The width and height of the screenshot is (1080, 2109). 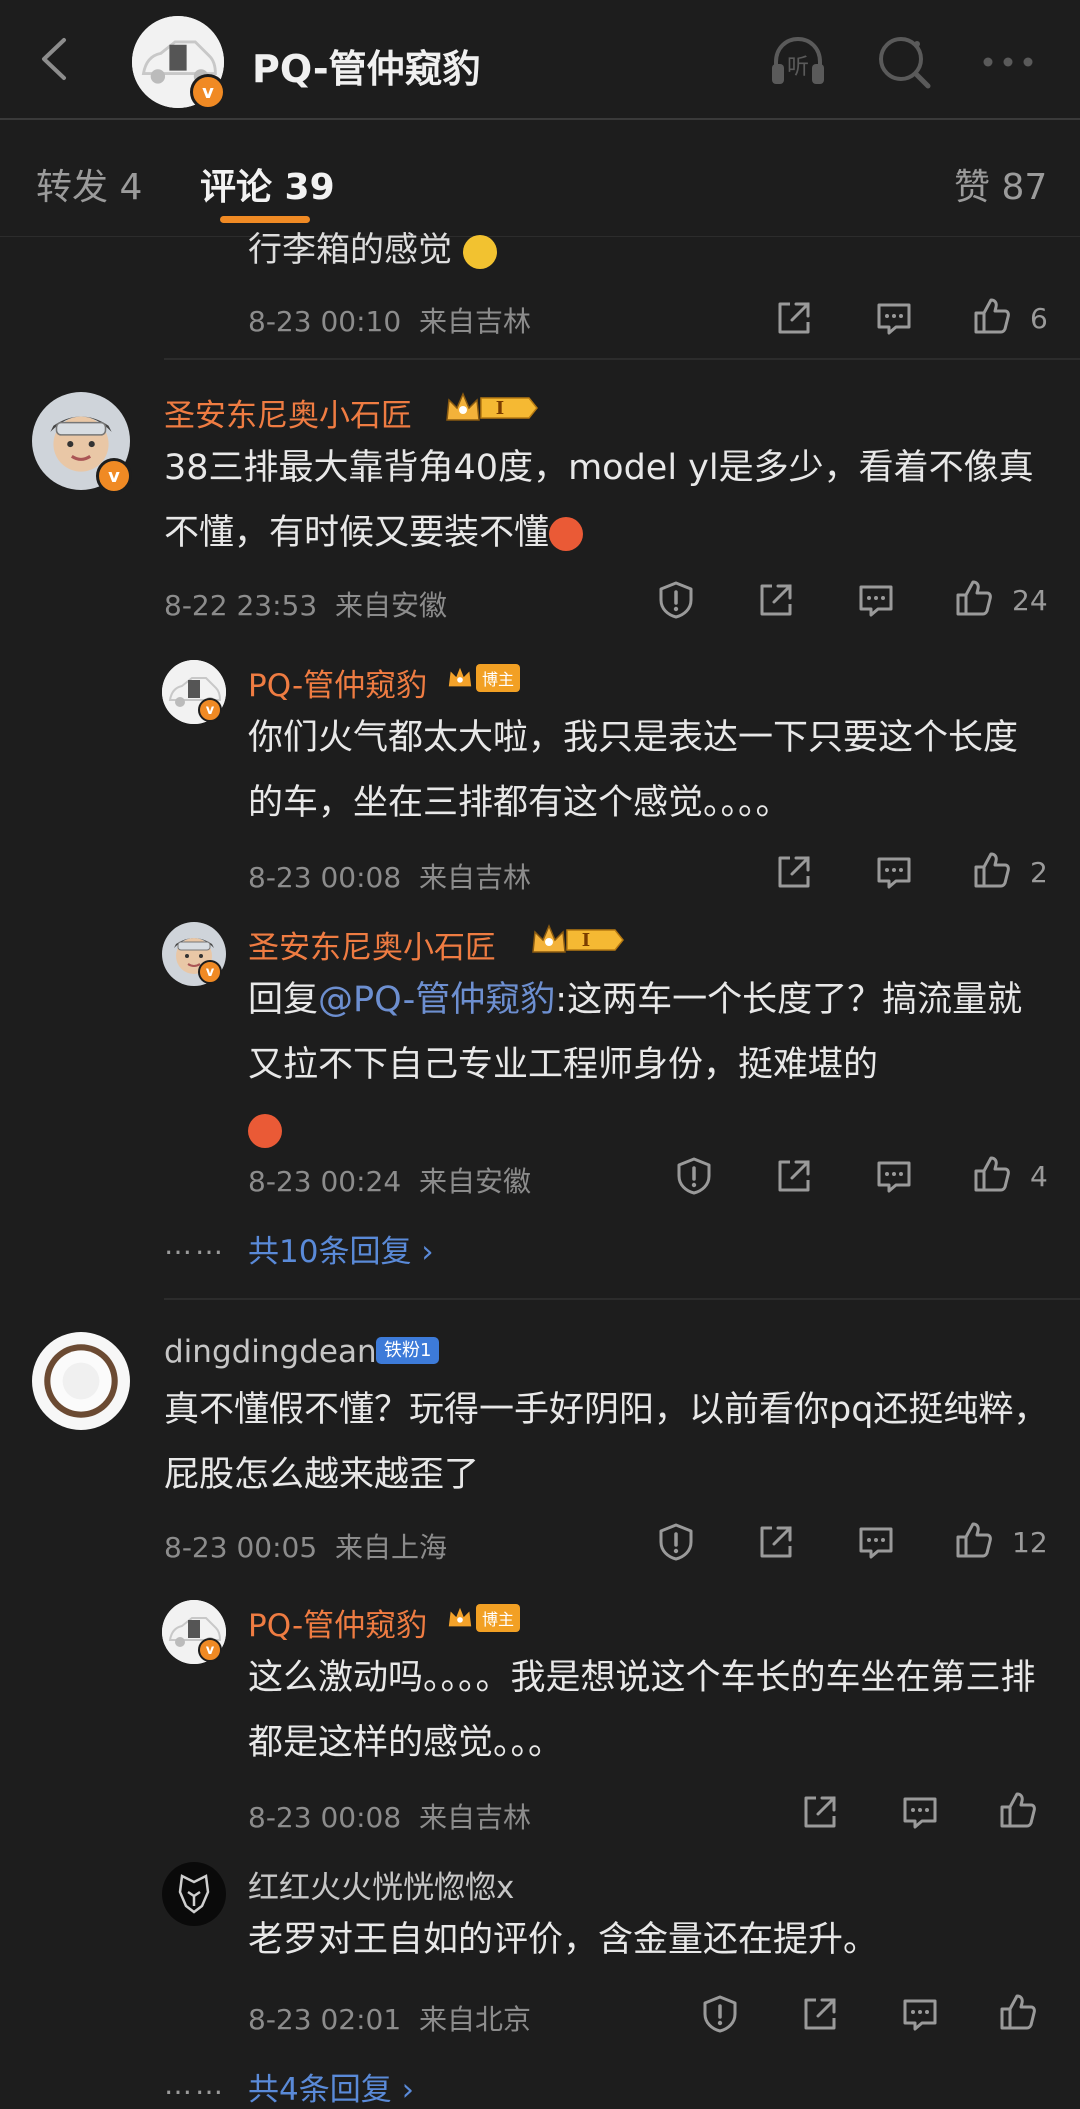 I want to click on like-count: 6, so click(x=1039, y=318).